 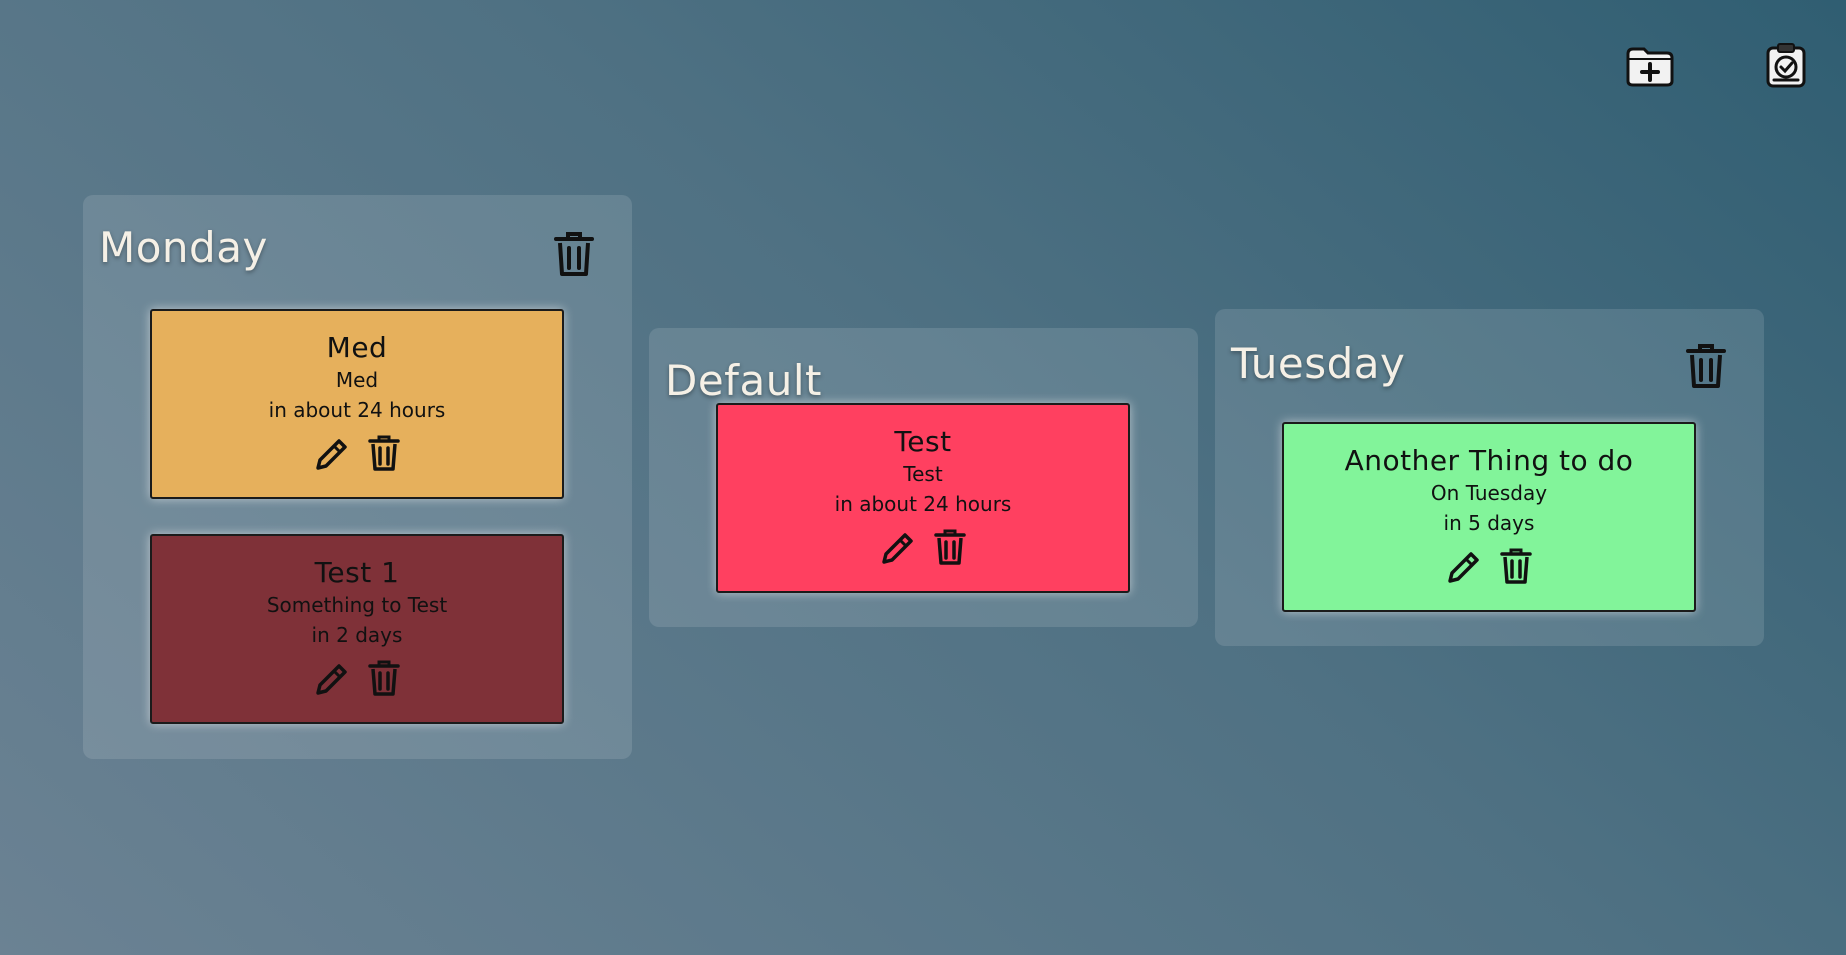 What do you see at coordinates (357, 380) in the screenshot?
I see `card-description: Med` at bounding box center [357, 380].